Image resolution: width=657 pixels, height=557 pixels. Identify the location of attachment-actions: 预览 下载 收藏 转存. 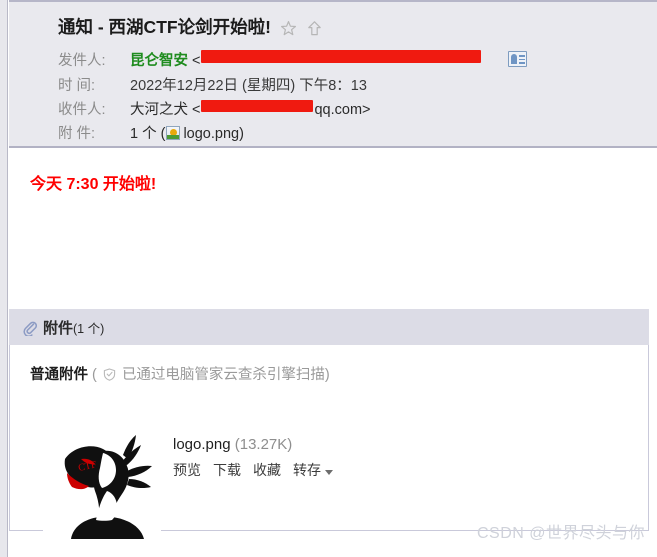
(253, 470).